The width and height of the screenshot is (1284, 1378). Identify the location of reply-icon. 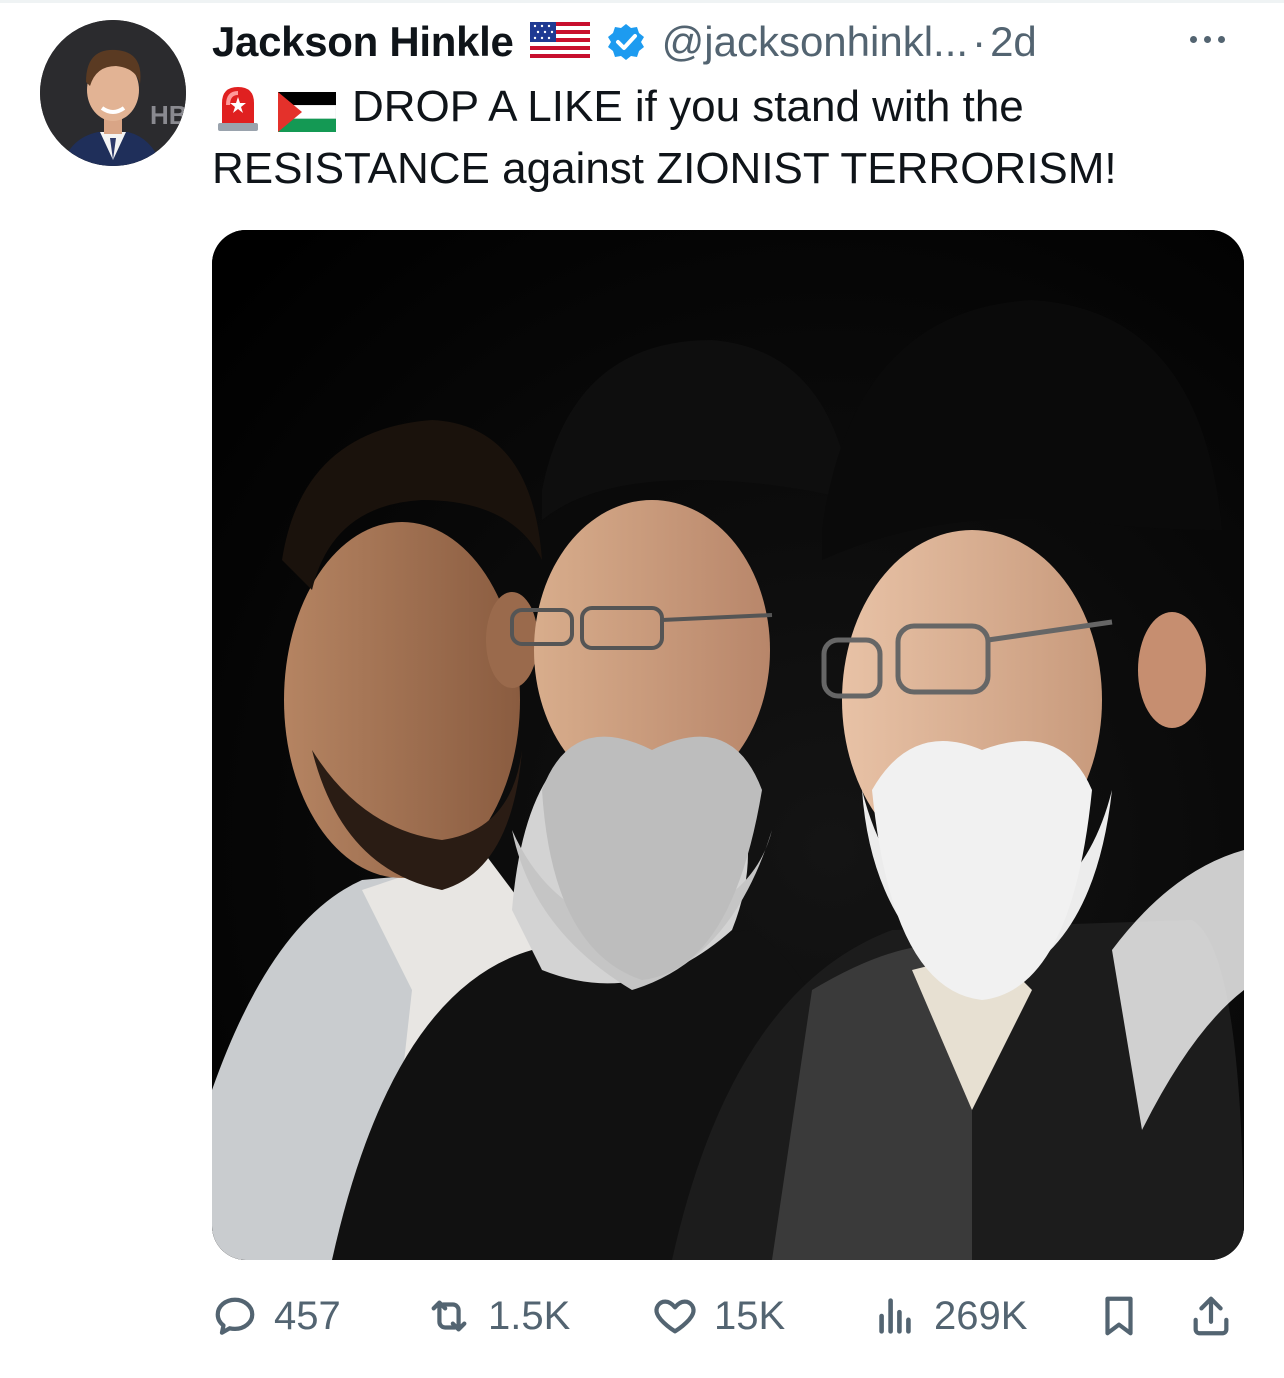
(235, 1316).